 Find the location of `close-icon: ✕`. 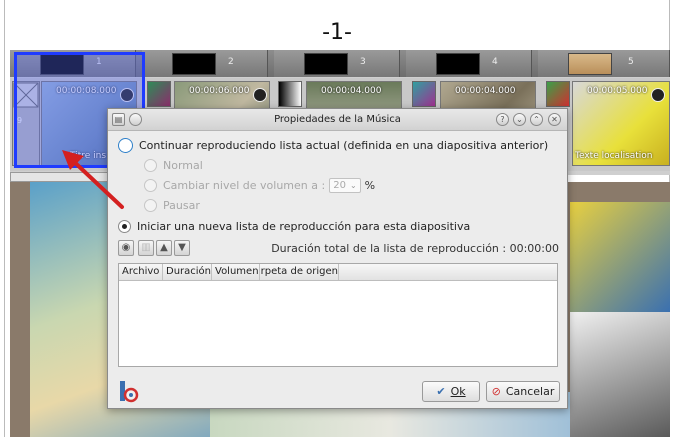

close-icon: ✕ is located at coordinates (554, 119).